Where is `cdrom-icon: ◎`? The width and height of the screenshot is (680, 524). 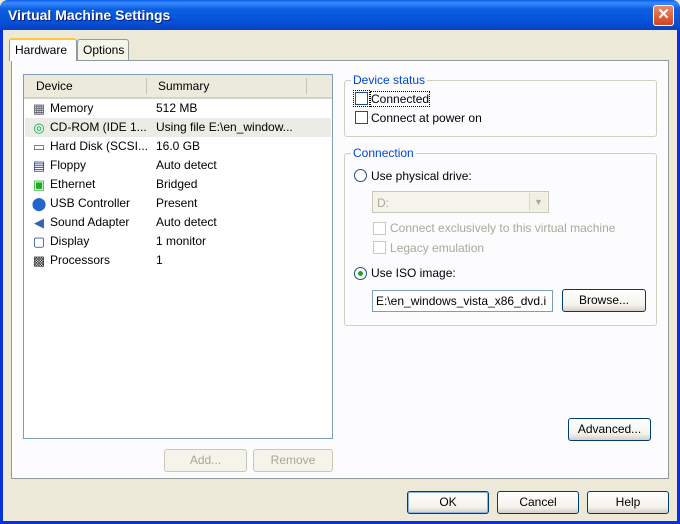 cdrom-icon: ◎ is located at coordinates (39, 127).